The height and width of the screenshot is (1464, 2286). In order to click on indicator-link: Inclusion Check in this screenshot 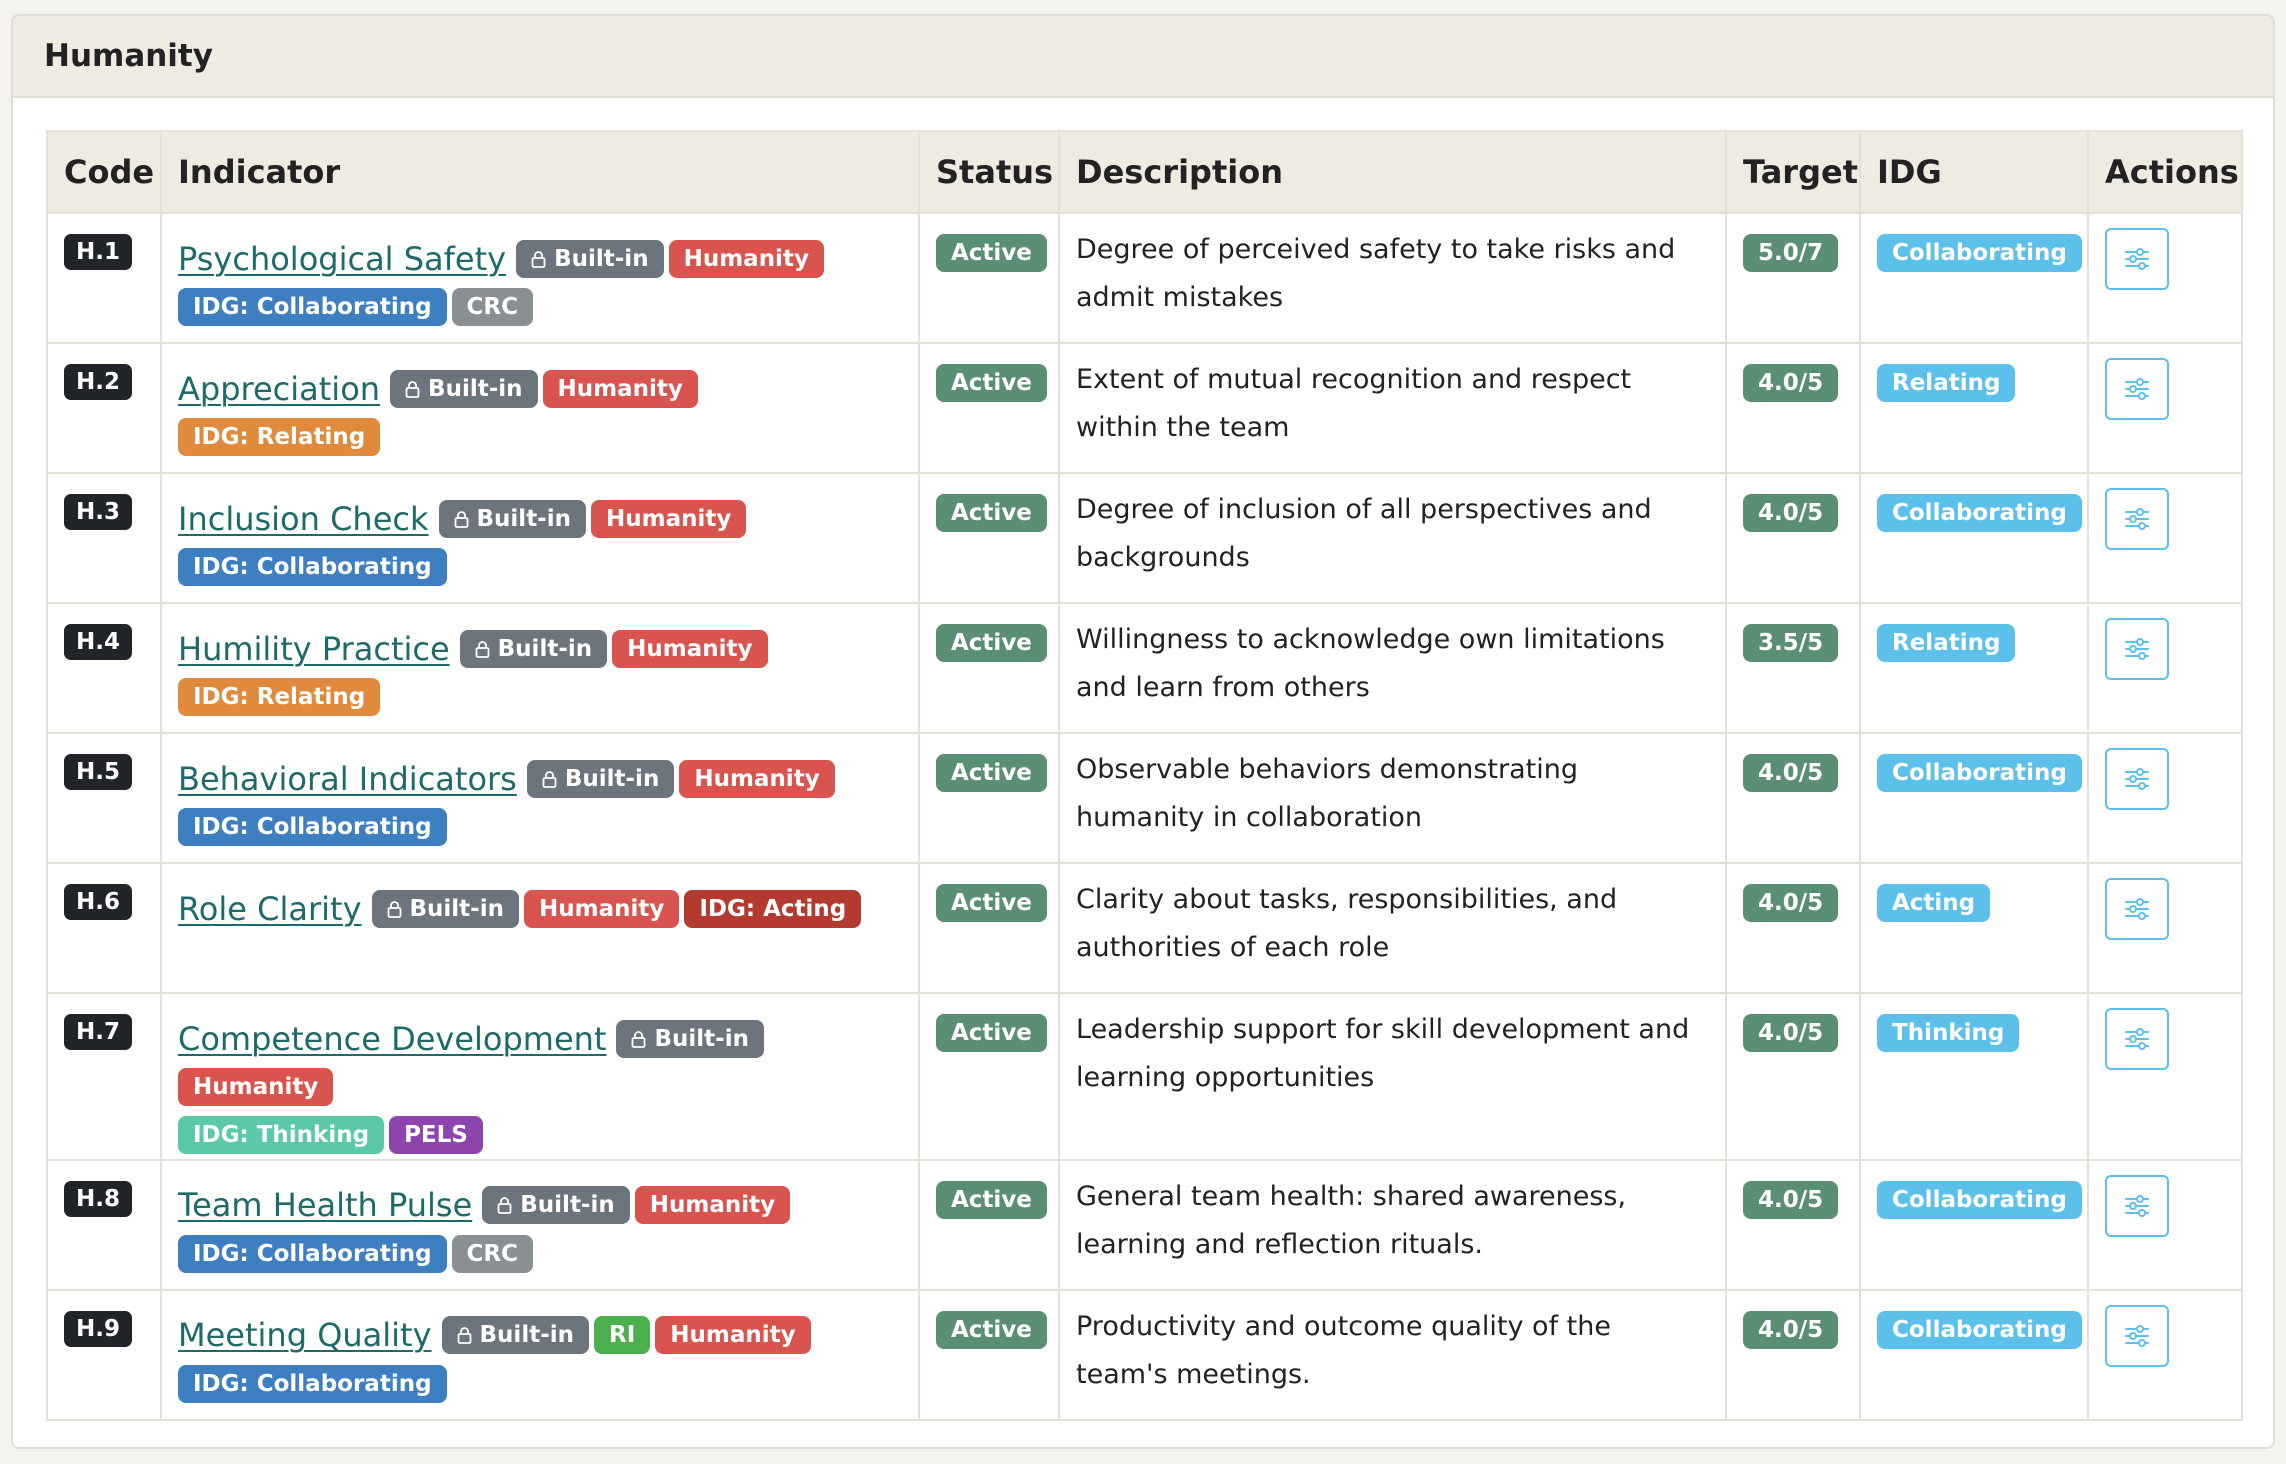, I will do `click(303, 519)`.